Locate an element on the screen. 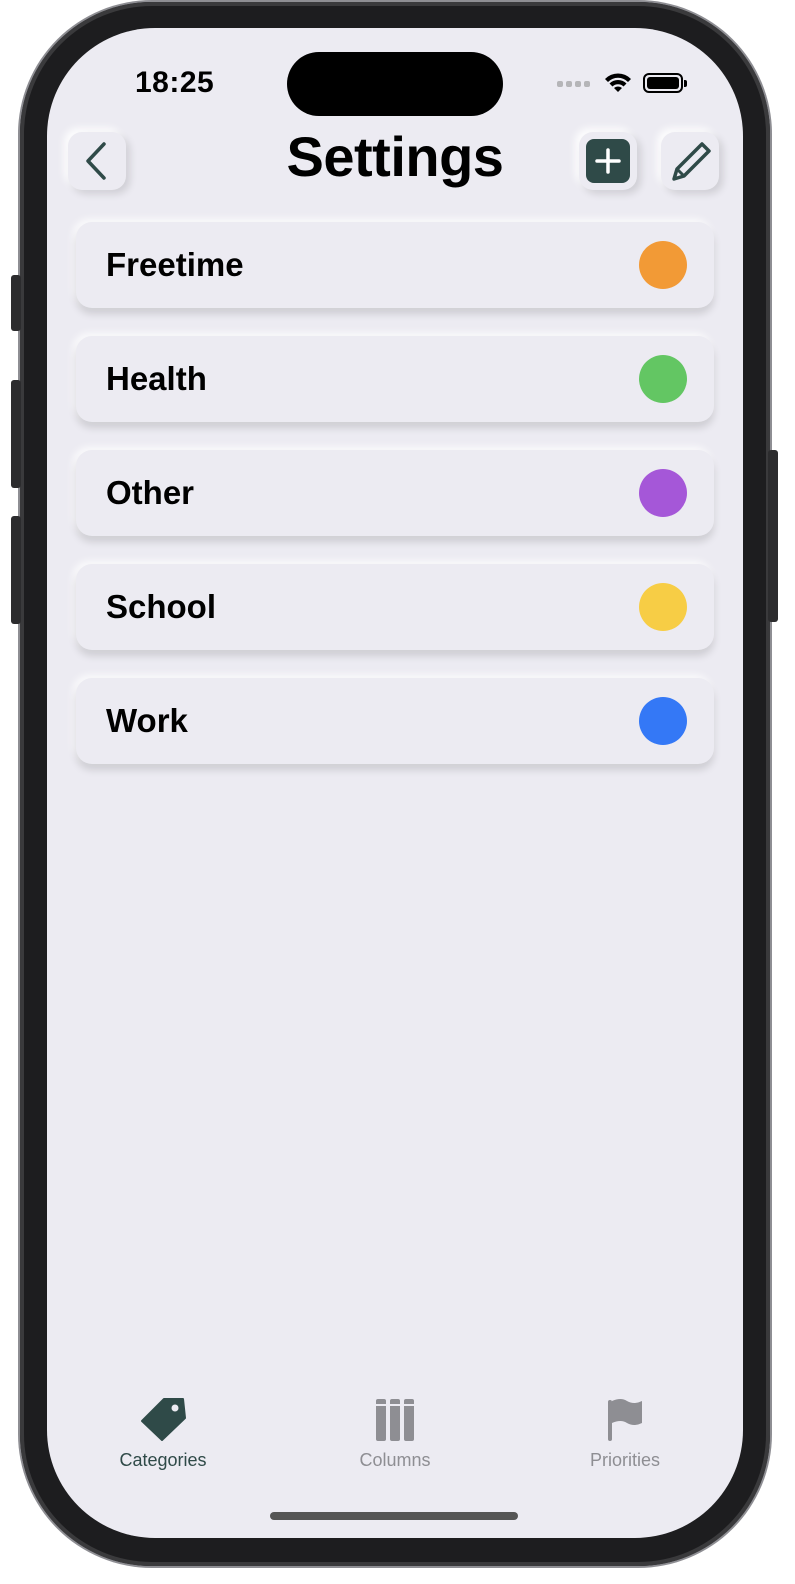 This screenshot has width=795, height=1584. pencil-icon is located at coordinates (691, 161).